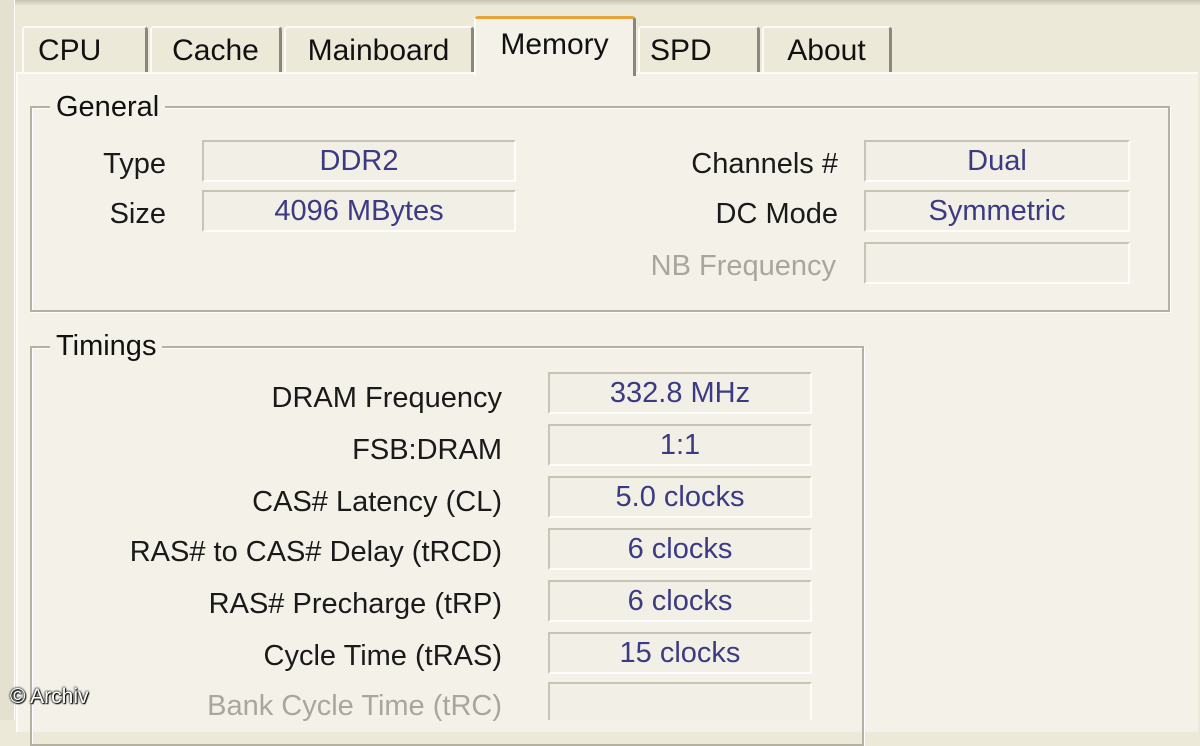 The width and height of the screenshot is (1200, 746). Describe the element at coordinates (777, 214) in the screenshot. I see `dc-mode-label: DC Mode` at that location.